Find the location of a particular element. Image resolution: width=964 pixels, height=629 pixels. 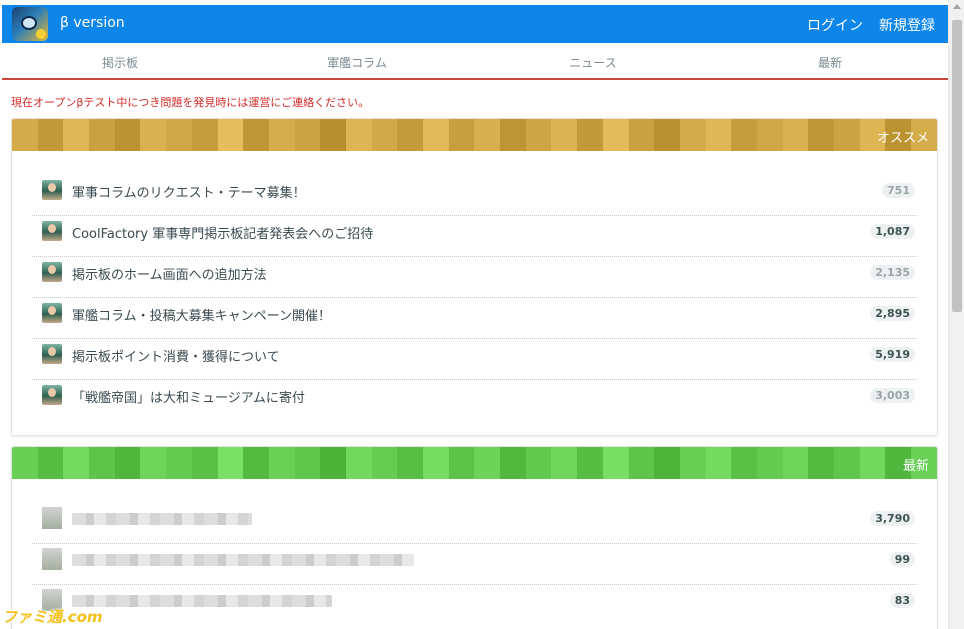

recommended-header-pattern is located at coordinates (474, 135).